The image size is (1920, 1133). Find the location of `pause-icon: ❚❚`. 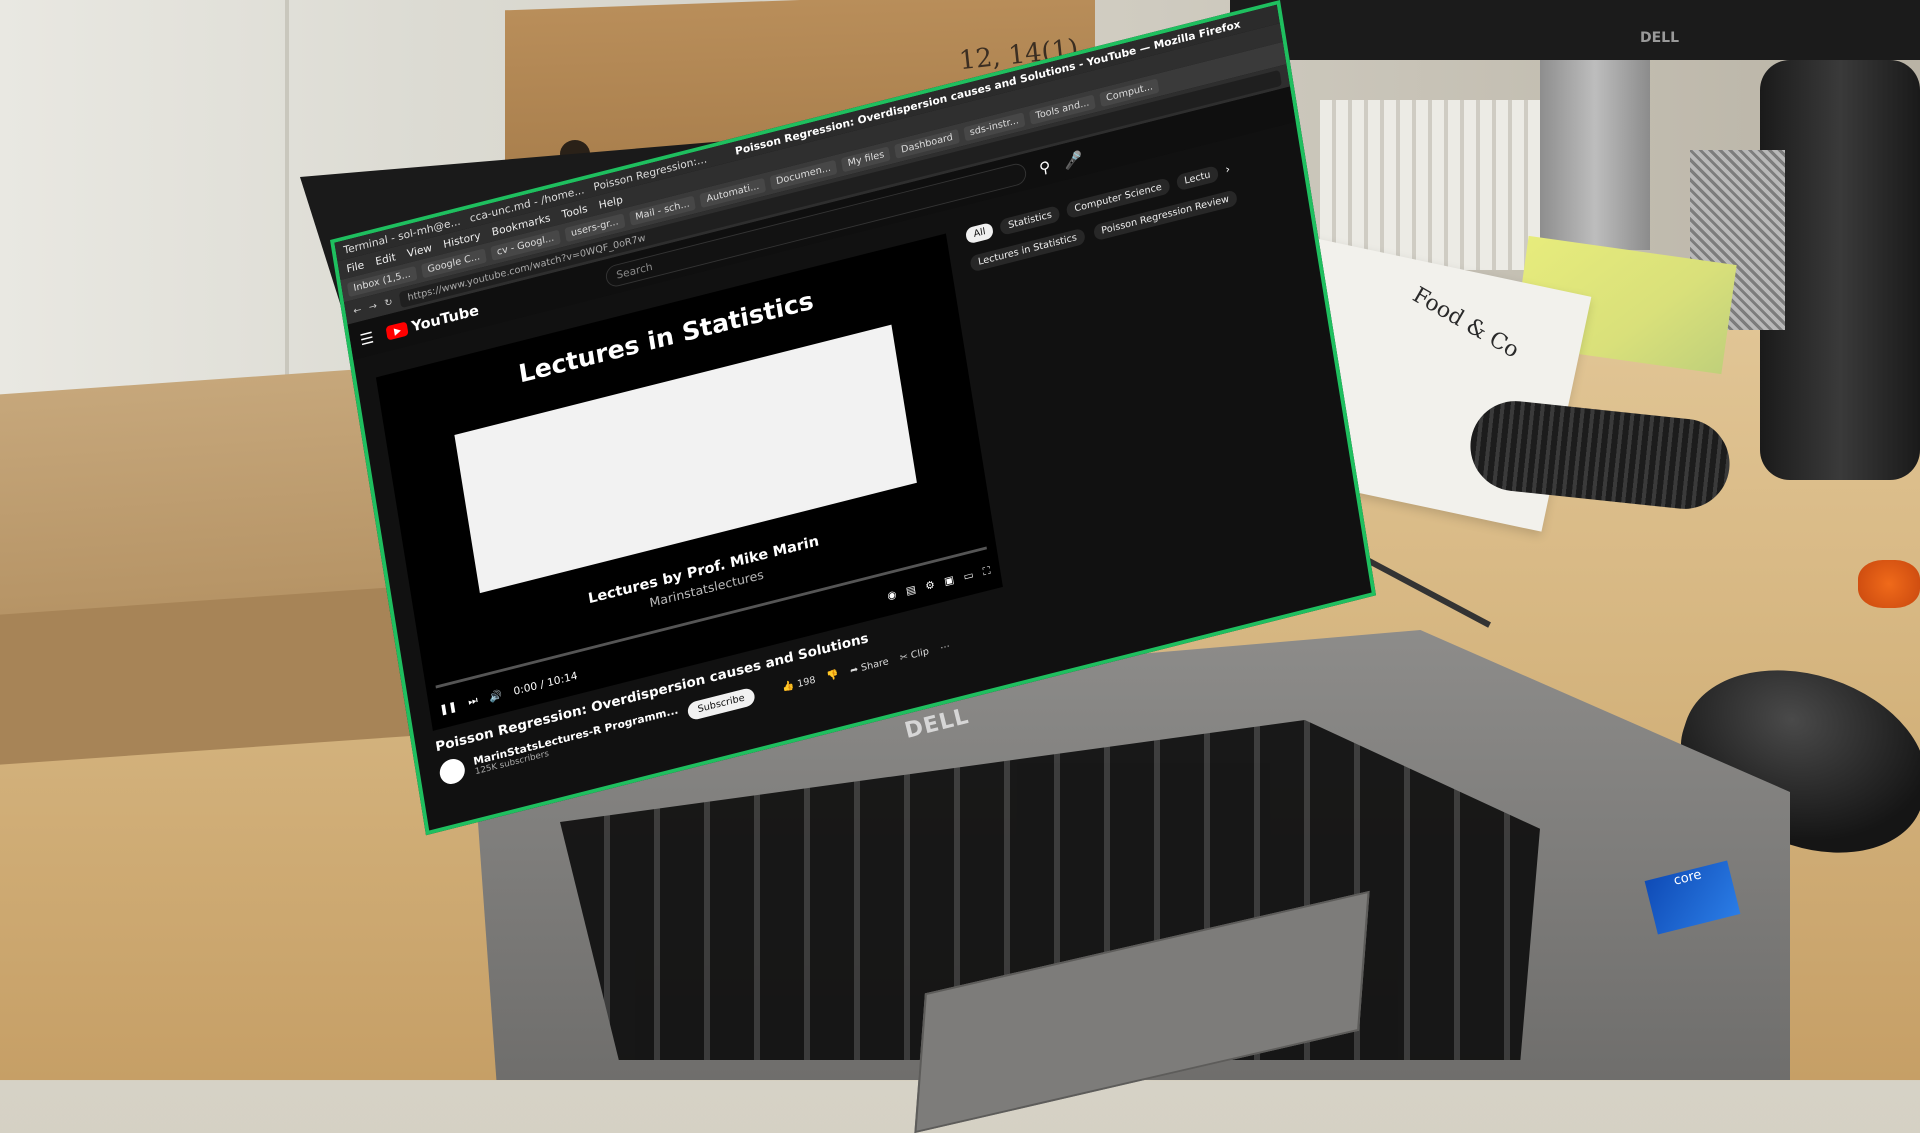

pause-icon: ❚❚ is located at coordinates (447, 707).